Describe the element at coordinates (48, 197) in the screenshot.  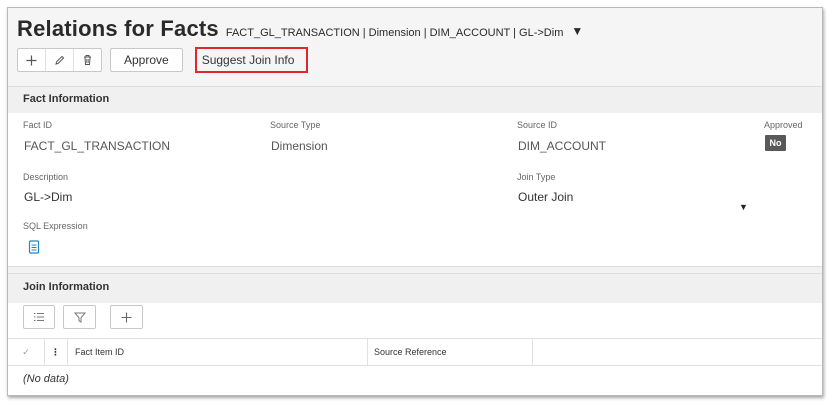
I see `description-value: GL->Dim` at that location.